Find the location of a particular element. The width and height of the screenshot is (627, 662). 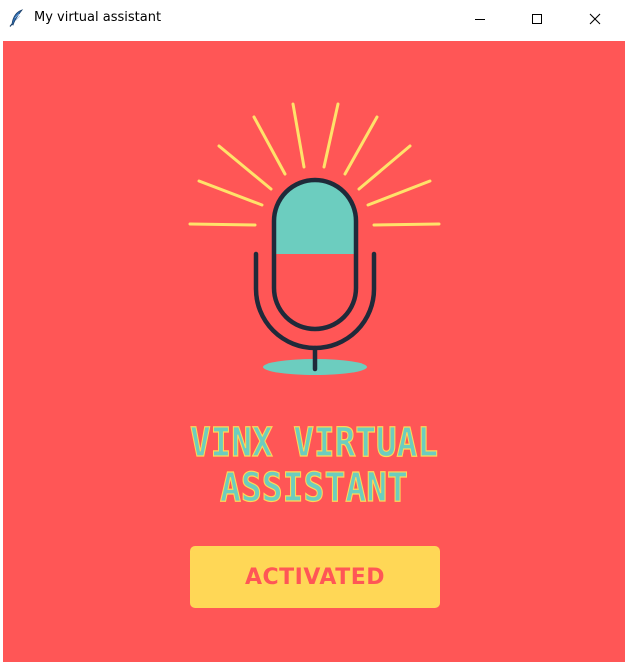

close-button is located at coordinates (595, 19).